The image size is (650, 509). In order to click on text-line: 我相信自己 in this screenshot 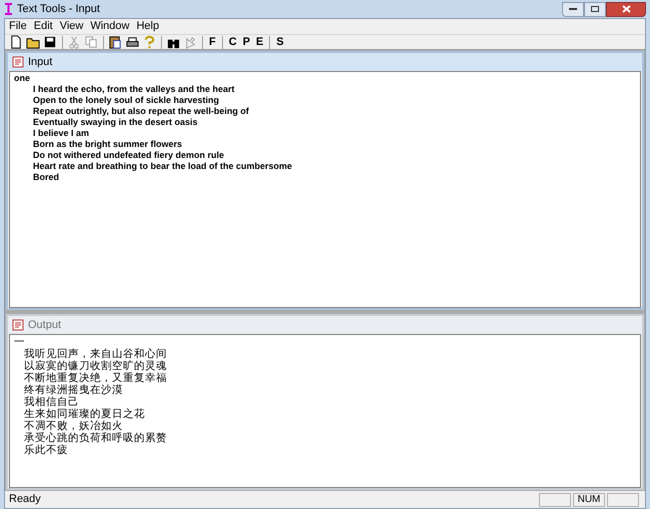, I will do `click(52, 402)`.